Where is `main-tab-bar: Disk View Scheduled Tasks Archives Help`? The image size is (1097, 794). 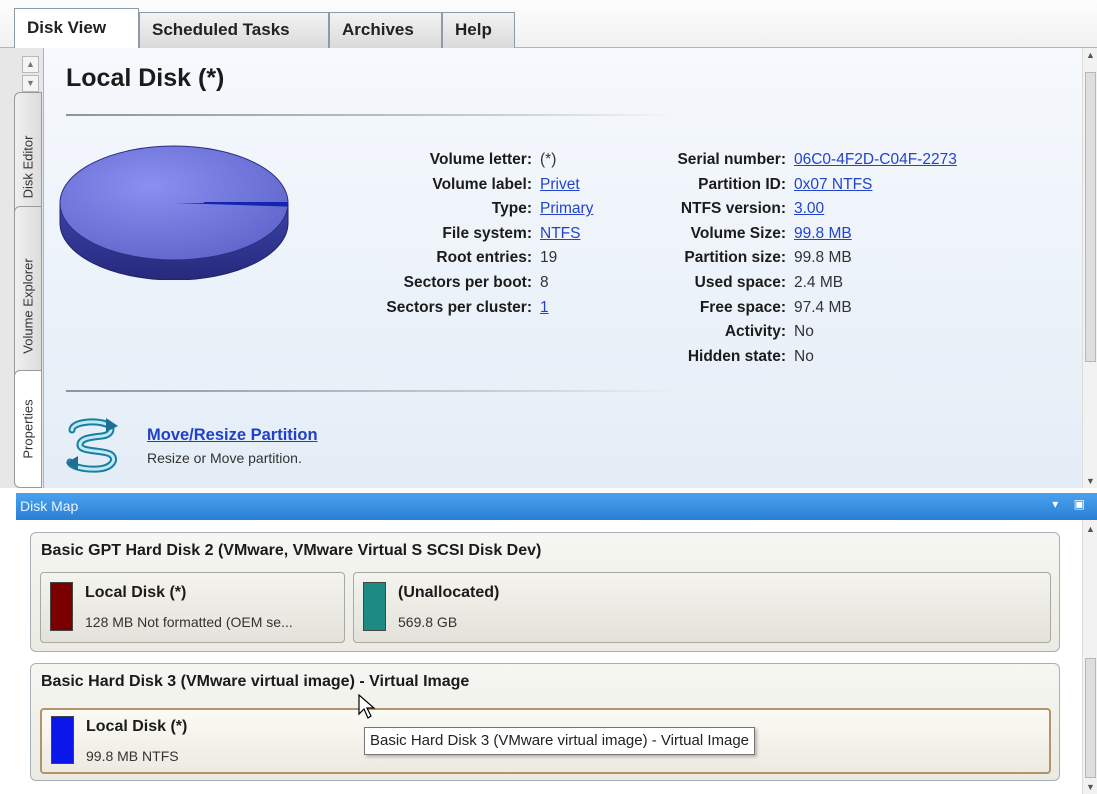
main-tab-bar: Disk View Scheduled Tasks Archives Help is located at coordinates (548, 24).